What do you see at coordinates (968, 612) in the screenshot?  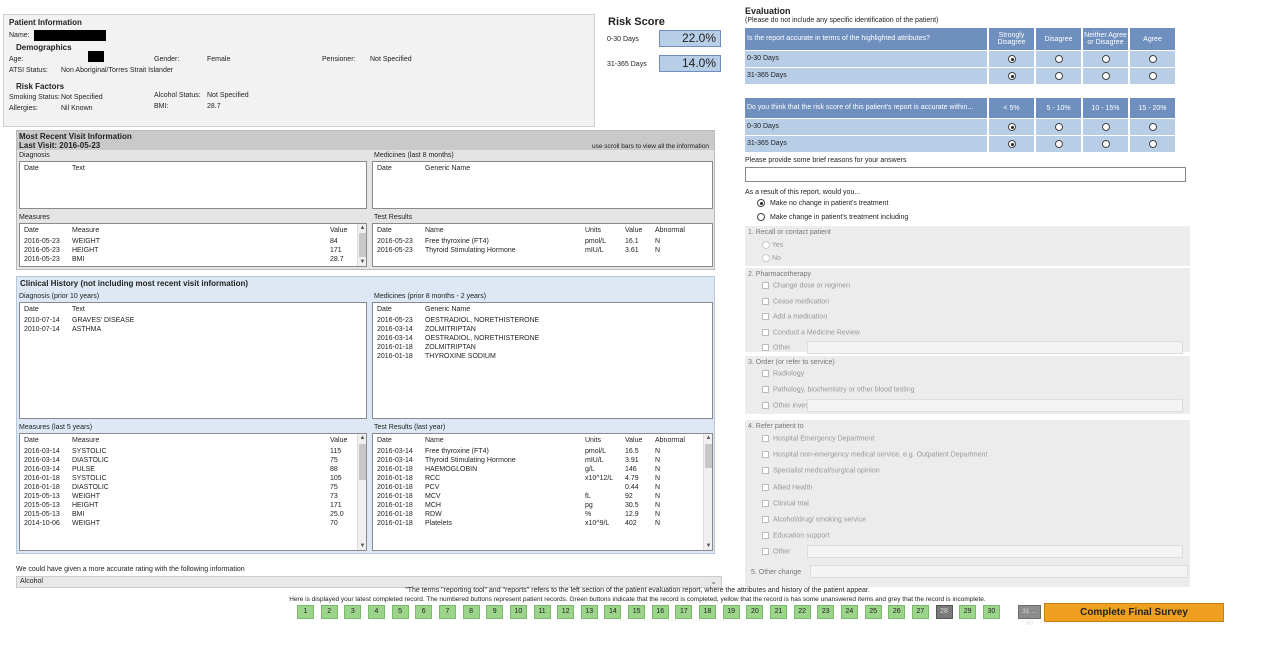 I see `page-button-29: 29` at bounding box center [968, 612].